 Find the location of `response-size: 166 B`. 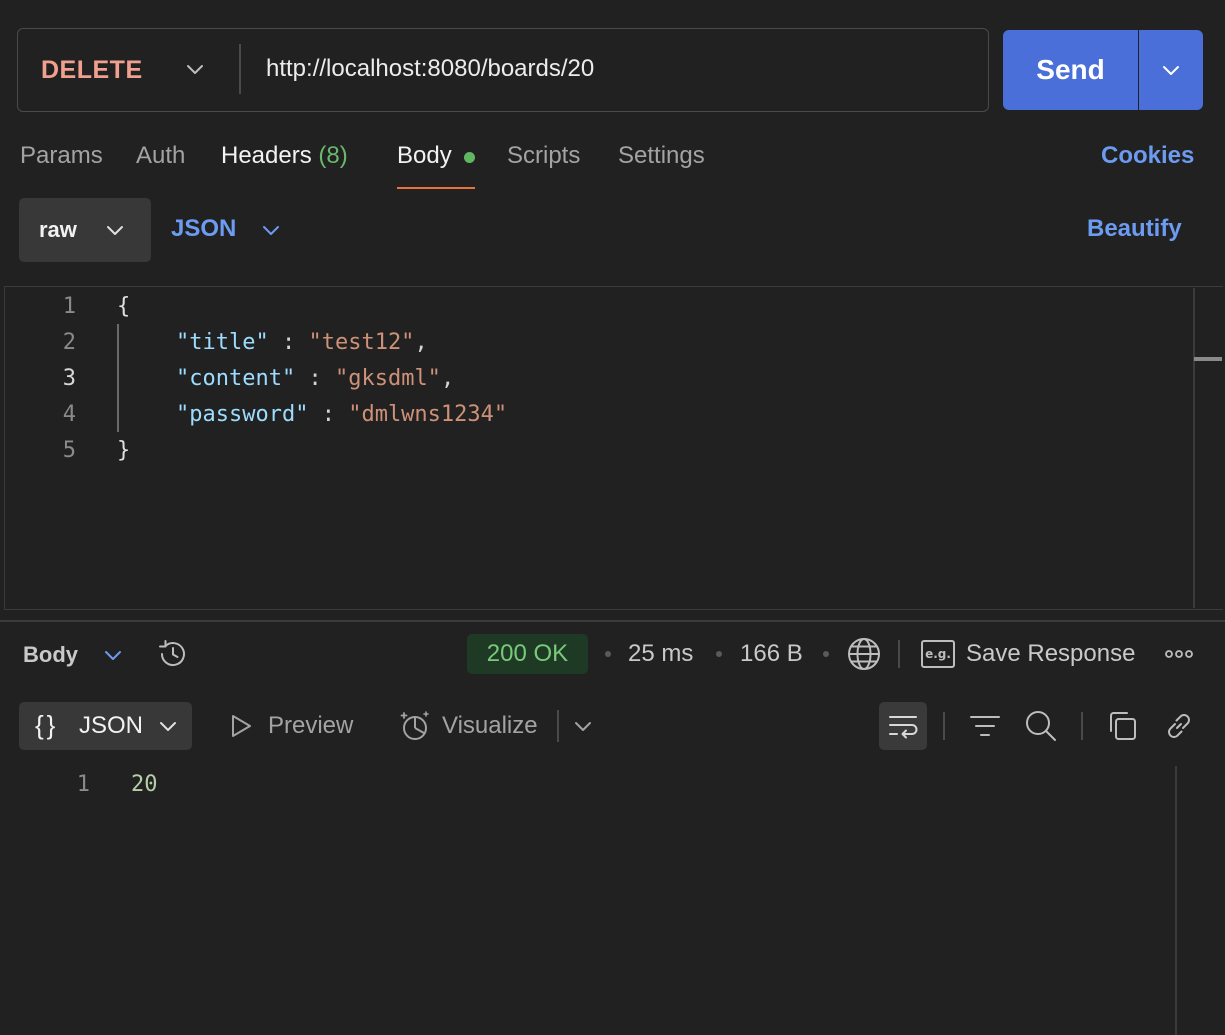

response-size: 166 B is located at coordinates (771, 654).